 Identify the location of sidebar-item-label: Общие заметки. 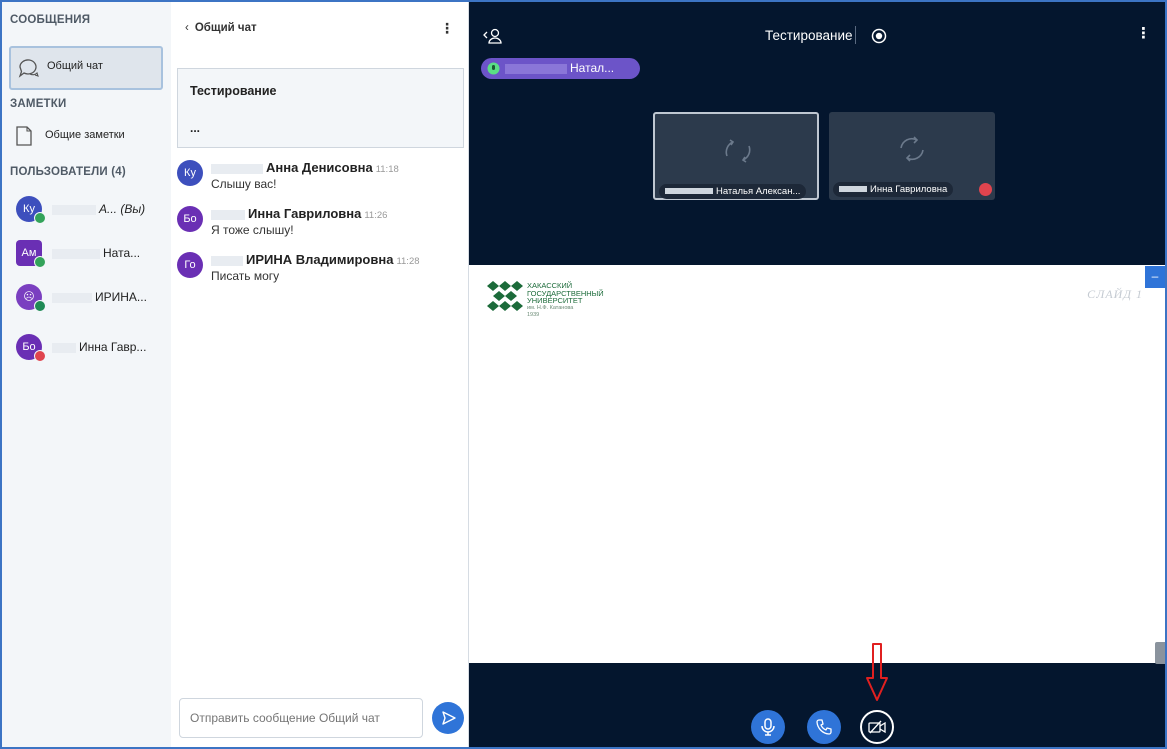
(85, 135).